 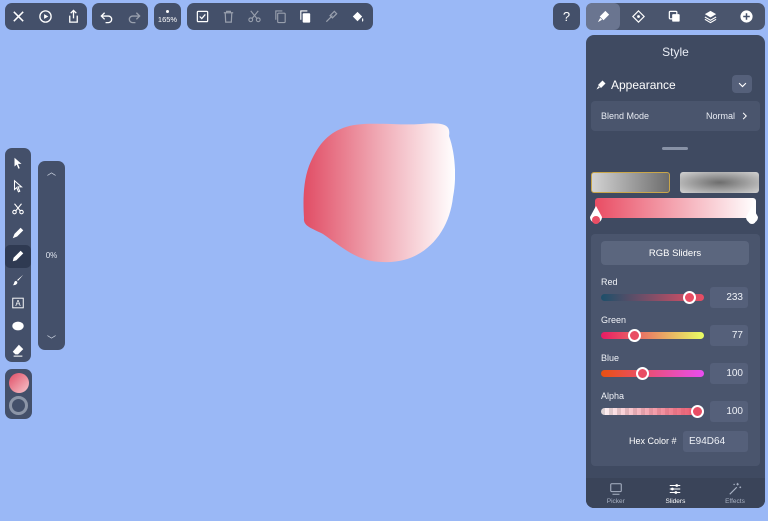 What do you see at coordinates (690, 297) in the screenshot?
I see `red-slider-thumb` at bounding box center [690, 297].